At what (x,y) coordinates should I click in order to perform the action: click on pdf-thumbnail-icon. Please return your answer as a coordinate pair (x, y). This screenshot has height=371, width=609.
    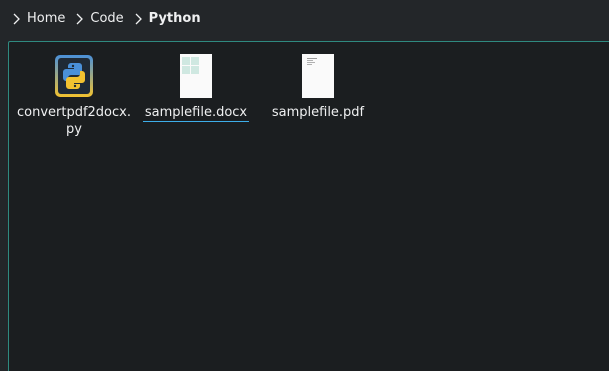
    Looking at the image, I should click on (318, 76).